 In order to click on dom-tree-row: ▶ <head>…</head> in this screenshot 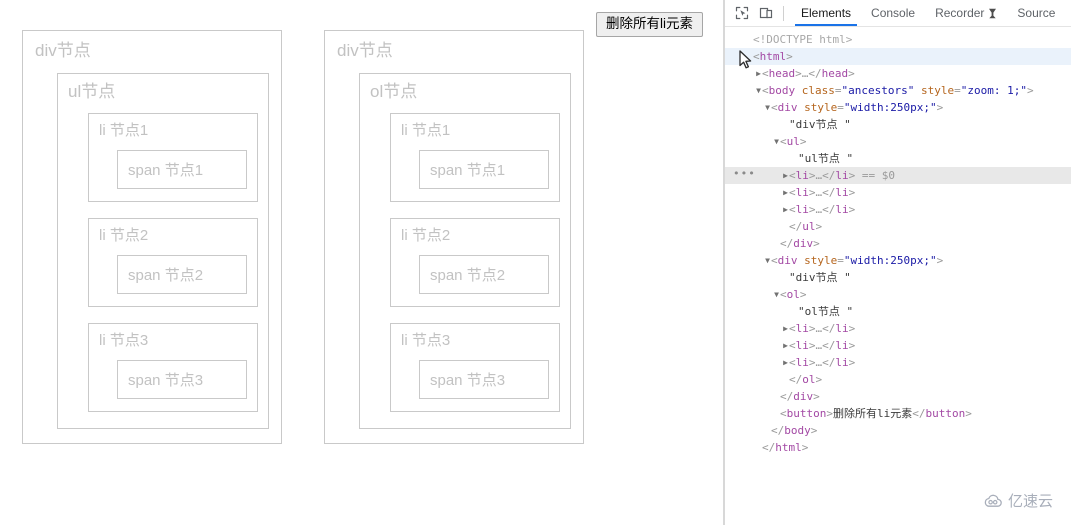, I will do `click(898, 73)`.